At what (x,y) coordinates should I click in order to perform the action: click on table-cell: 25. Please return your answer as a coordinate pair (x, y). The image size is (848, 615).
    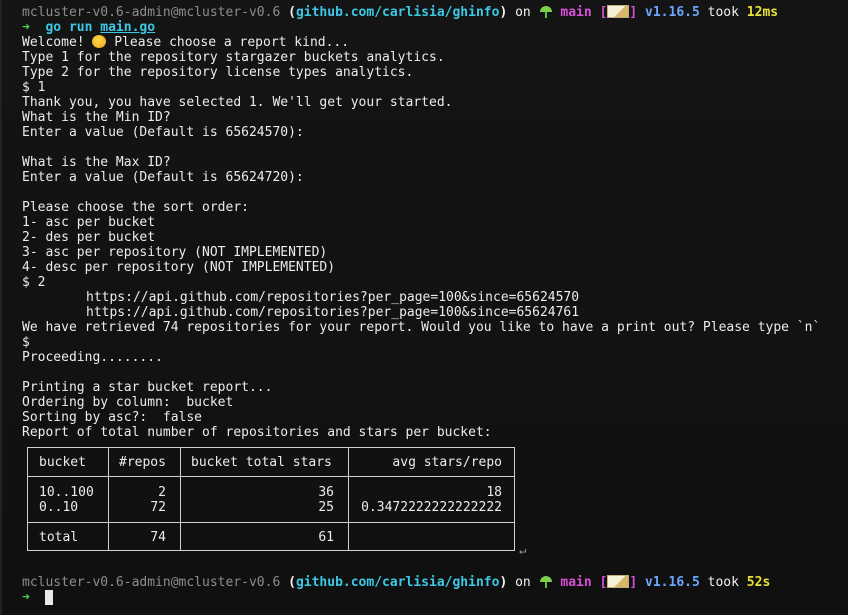
    Looking at the image, I should click on (326, 507).